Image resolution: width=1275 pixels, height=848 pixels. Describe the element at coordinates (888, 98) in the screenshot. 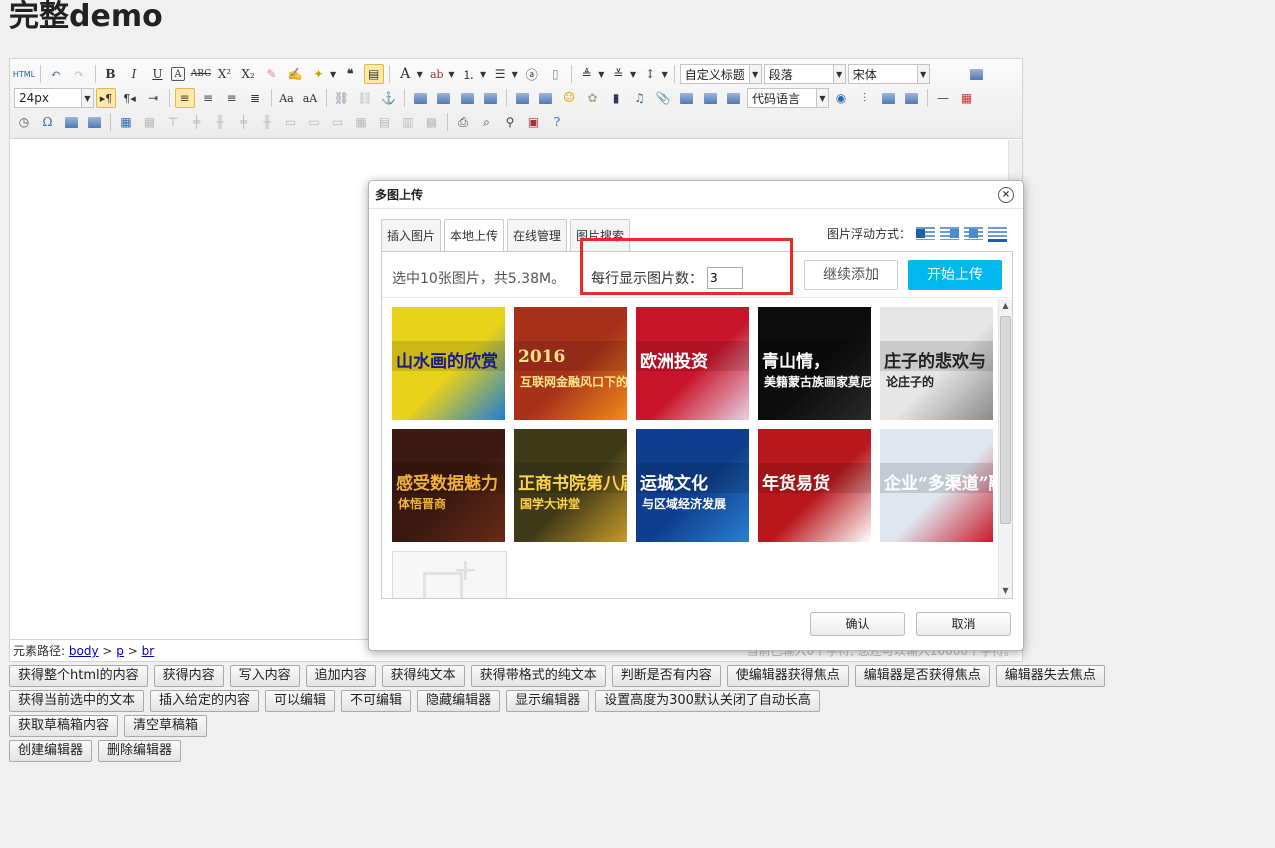

I see `template-icon` at that location.